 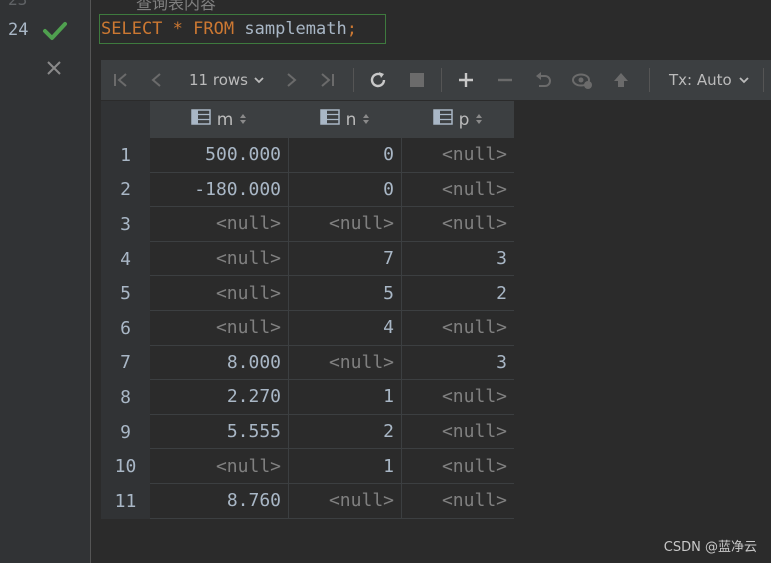 I want to click on editor-gutter, so click(x=45, y=281).